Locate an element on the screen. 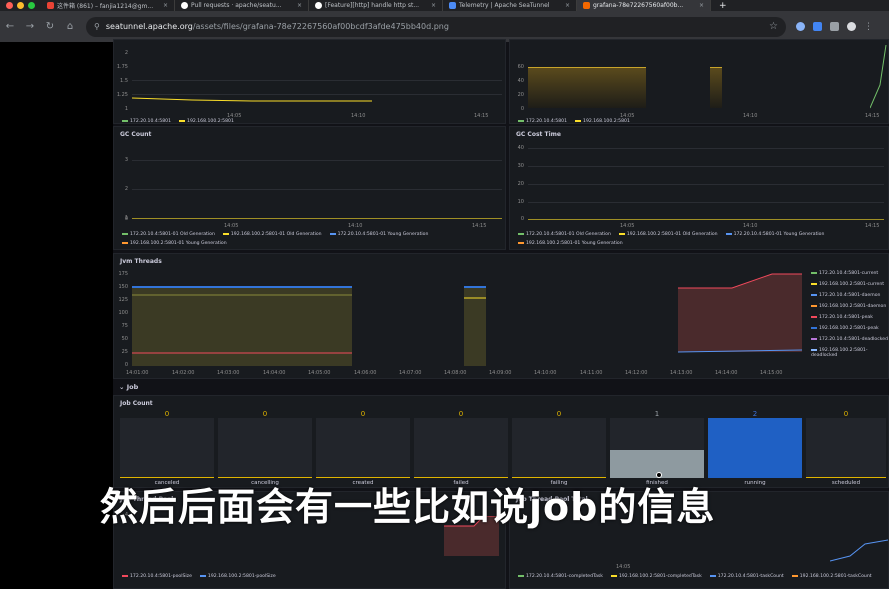  x-tick: 14:10 is located at coordinates (750, 226).